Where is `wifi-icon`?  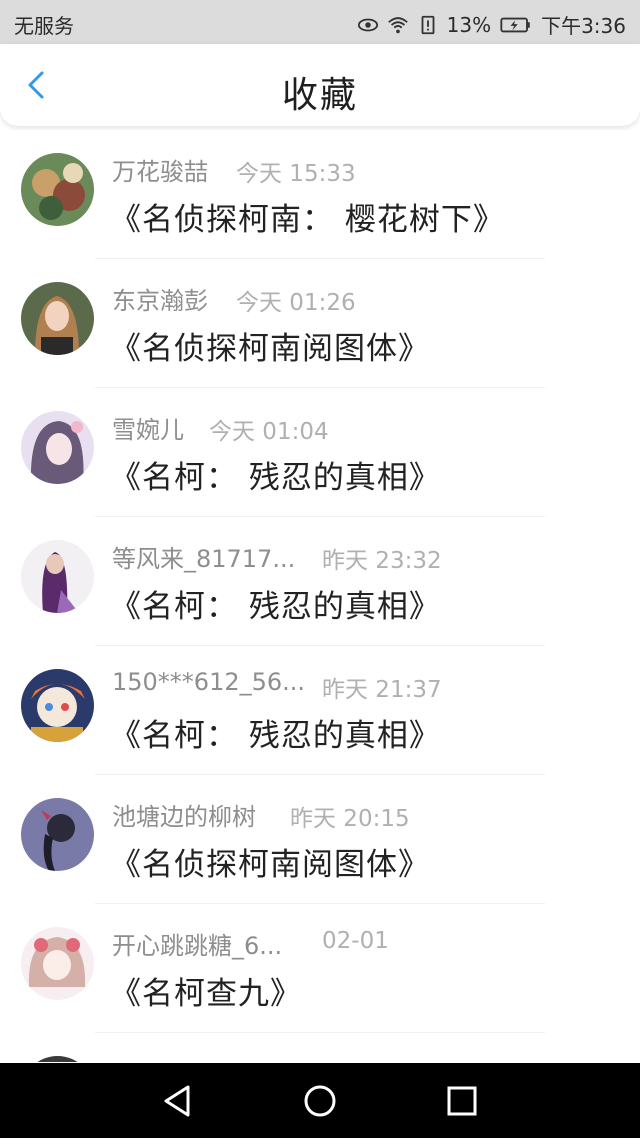 wifi-icon is located at coordinates (397, 24).